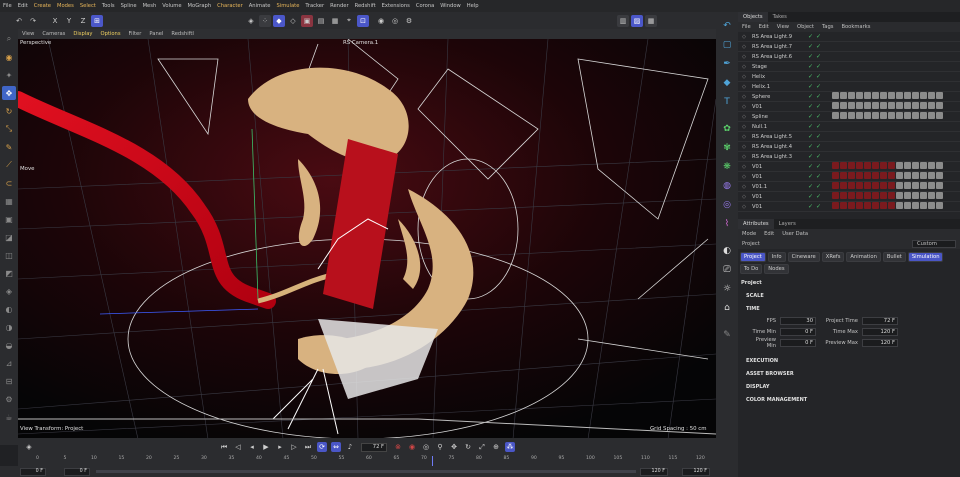 This screenshot has height=477, width=960. What do you see at coordinates (200, 6) in the screenshot?
I see `menu-item-mograph: MoGraph` at bounding box center [200, 6].